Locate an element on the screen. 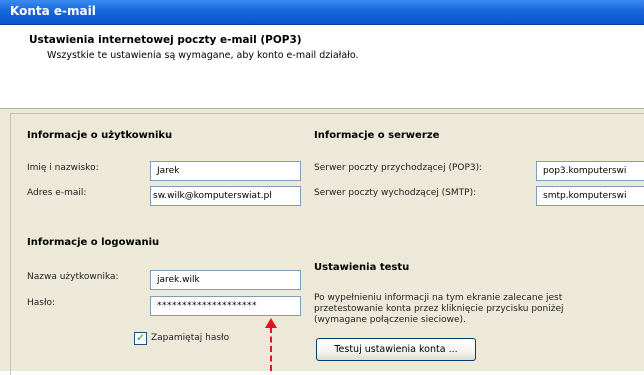  annotation-arrow-line is located at coordinates (271, 349).